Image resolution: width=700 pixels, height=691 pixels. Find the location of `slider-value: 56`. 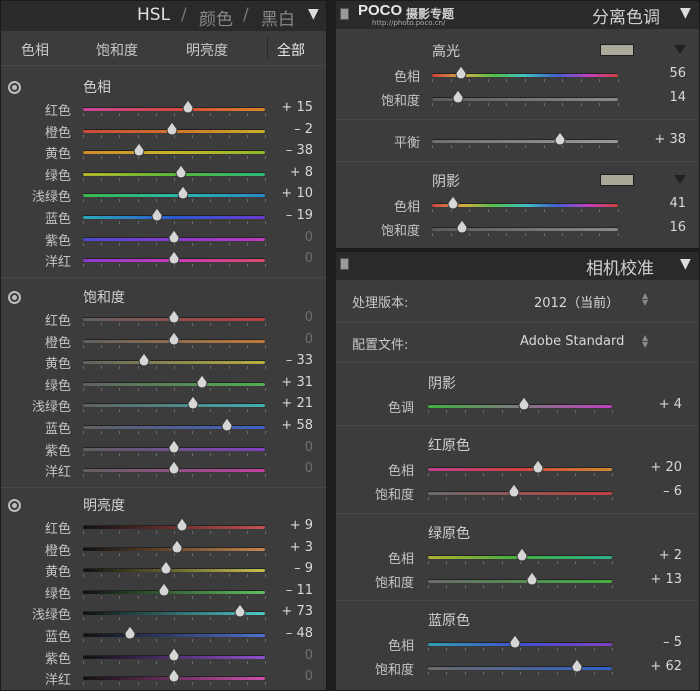

slider-value: 56 is located at coordinates (661, 73).